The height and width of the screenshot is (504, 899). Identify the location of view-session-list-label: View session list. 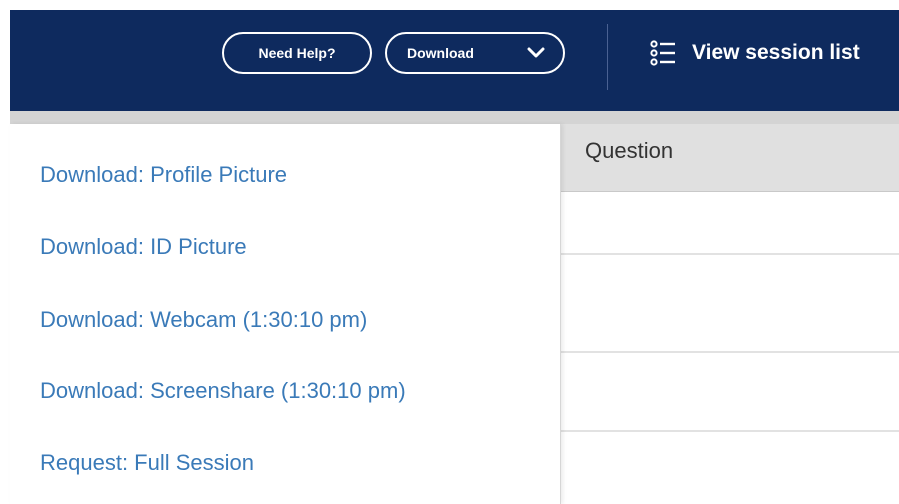
(776, 52).